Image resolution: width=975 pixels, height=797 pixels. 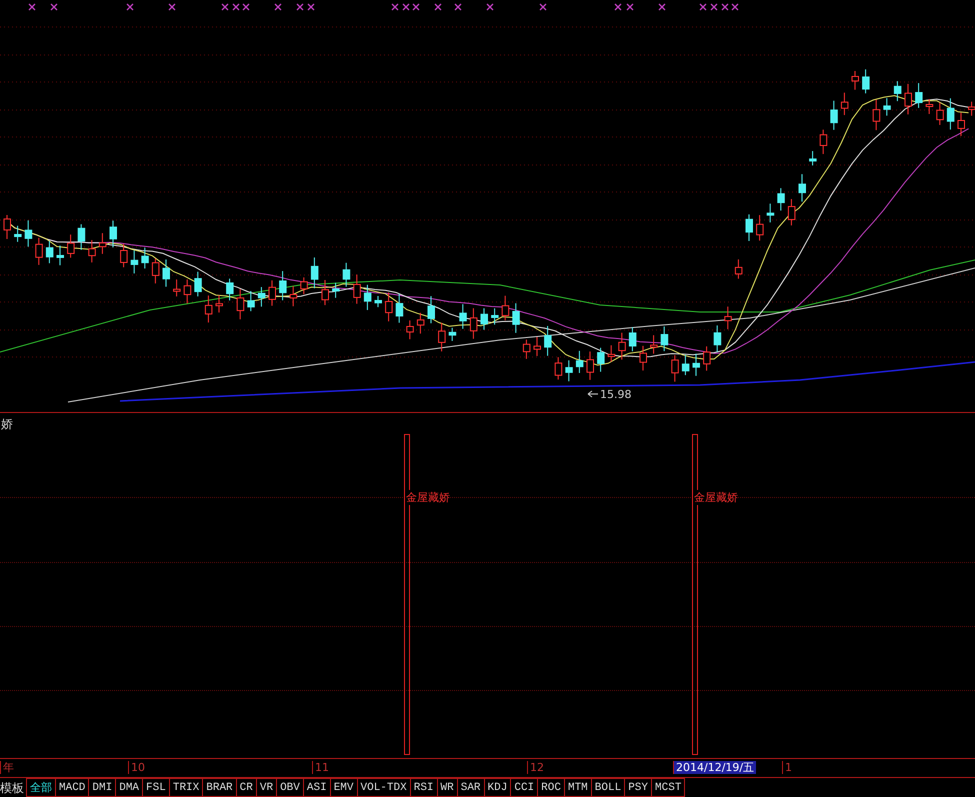 What do you see at coordinates (267, 787) in the screenshot?
I see `indicator-tab: VR` at bounding box center [267, 787].